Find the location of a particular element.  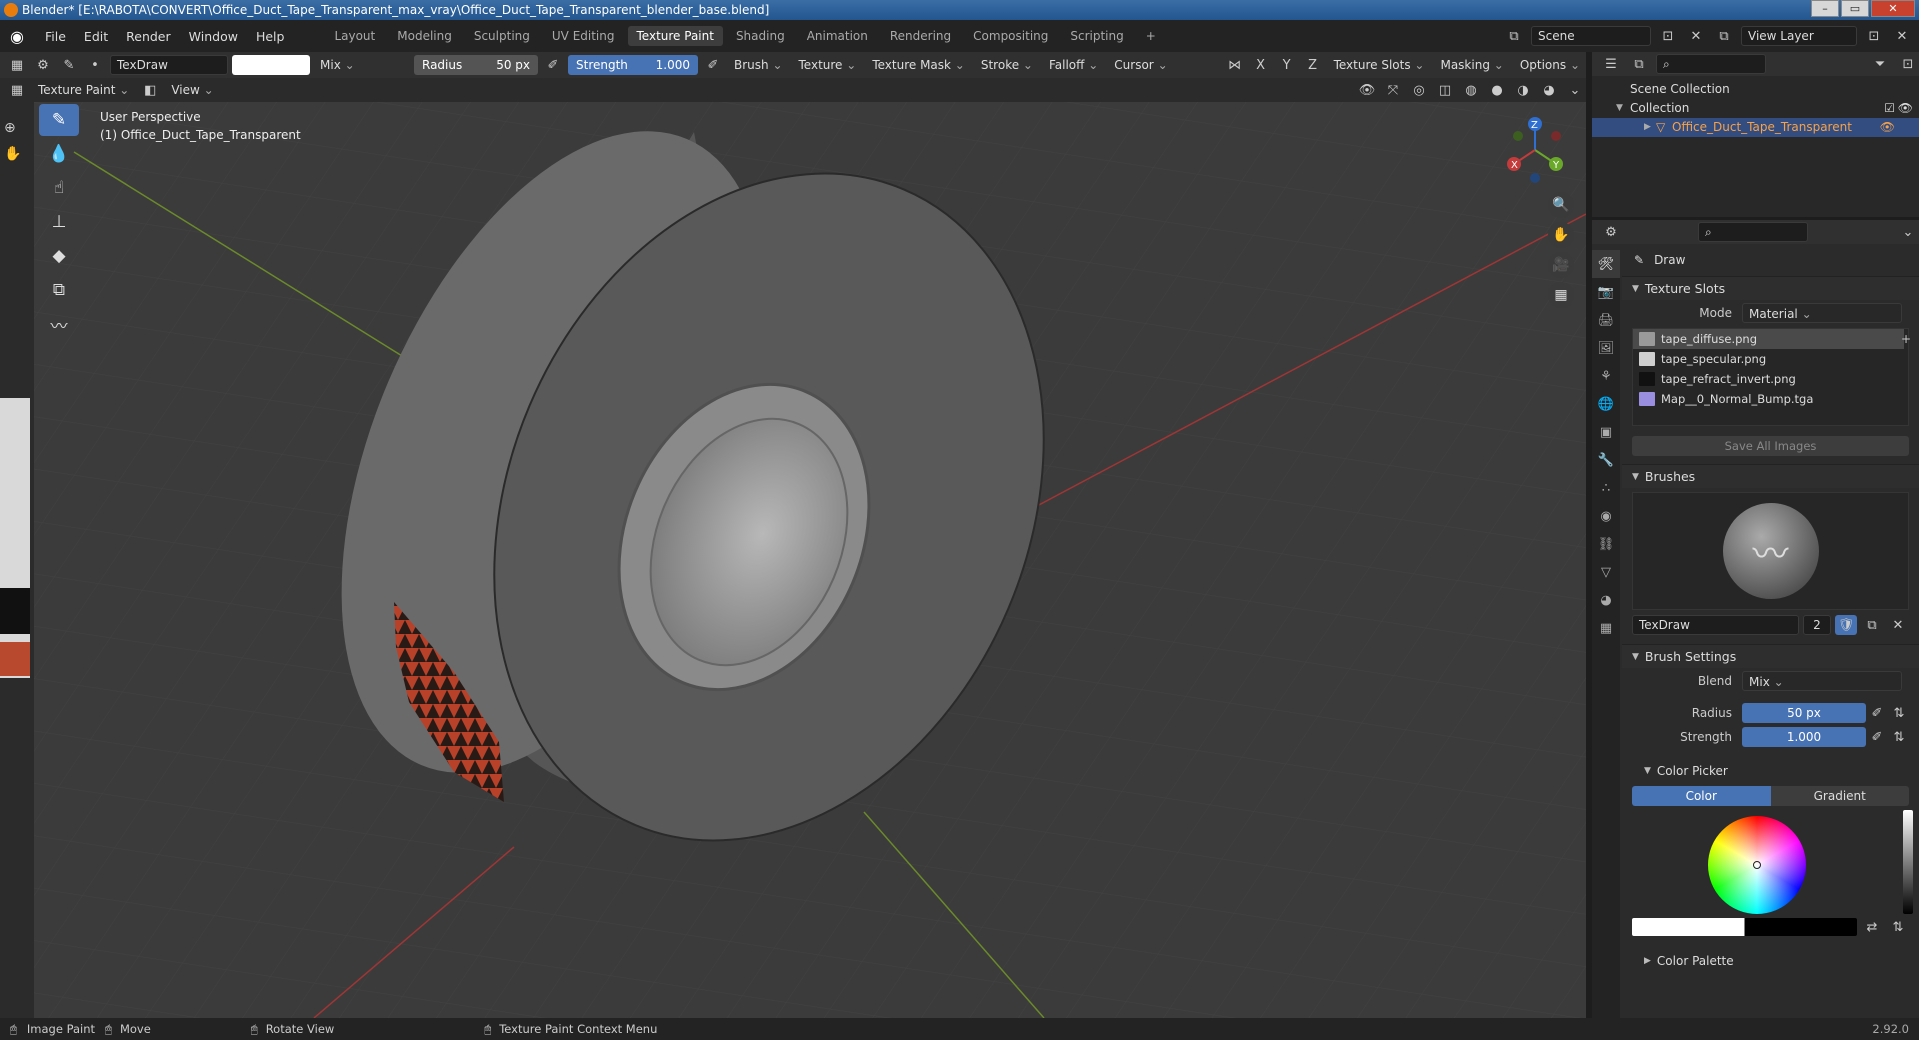

physics-tab-icon: ◉ is located at coordinates (1606, 516).